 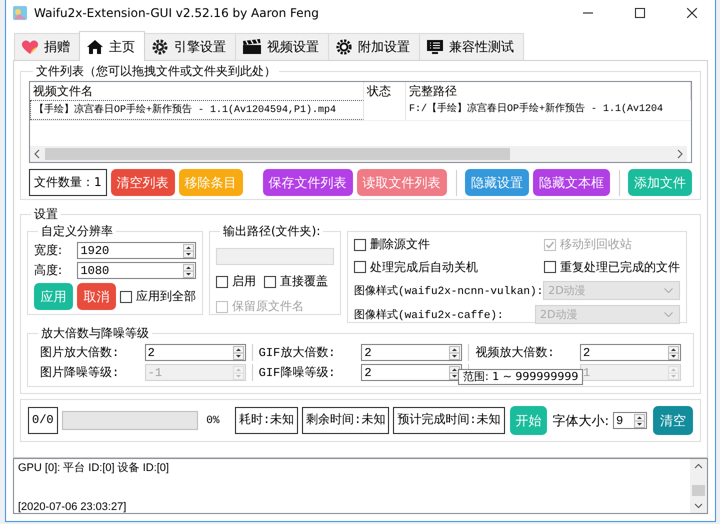 What do you see at coordinates (360, 486) in the screenshot?
I see `log-box: GPU [0]: 平台 ID:[0] 设备 ID:[0] [2020-07-06 23:03:27]` at bounding box center [360, 486].